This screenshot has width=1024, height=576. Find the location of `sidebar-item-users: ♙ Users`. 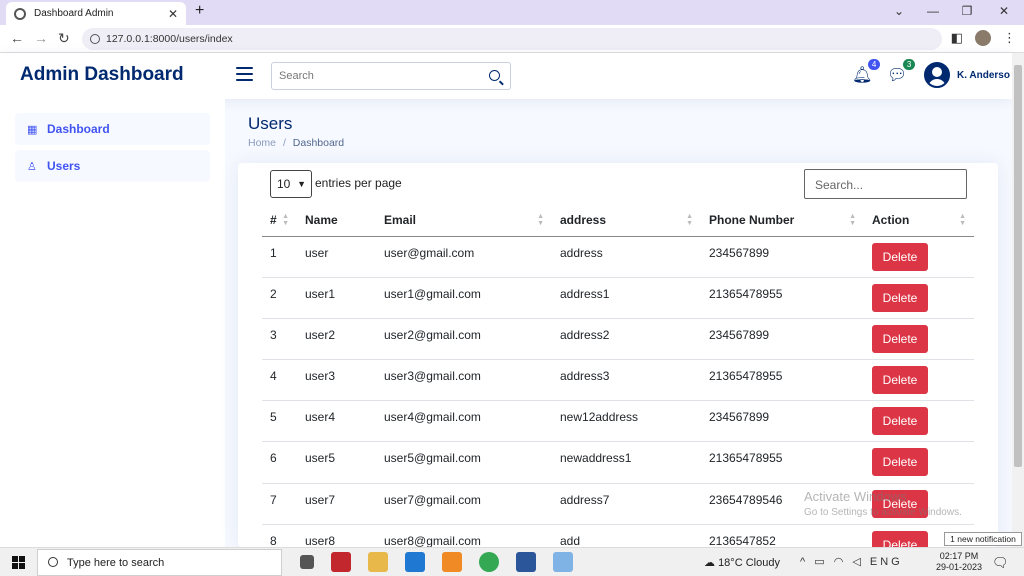

sidebar-item-users: ♙ Users is located at coordinates (112, 166).